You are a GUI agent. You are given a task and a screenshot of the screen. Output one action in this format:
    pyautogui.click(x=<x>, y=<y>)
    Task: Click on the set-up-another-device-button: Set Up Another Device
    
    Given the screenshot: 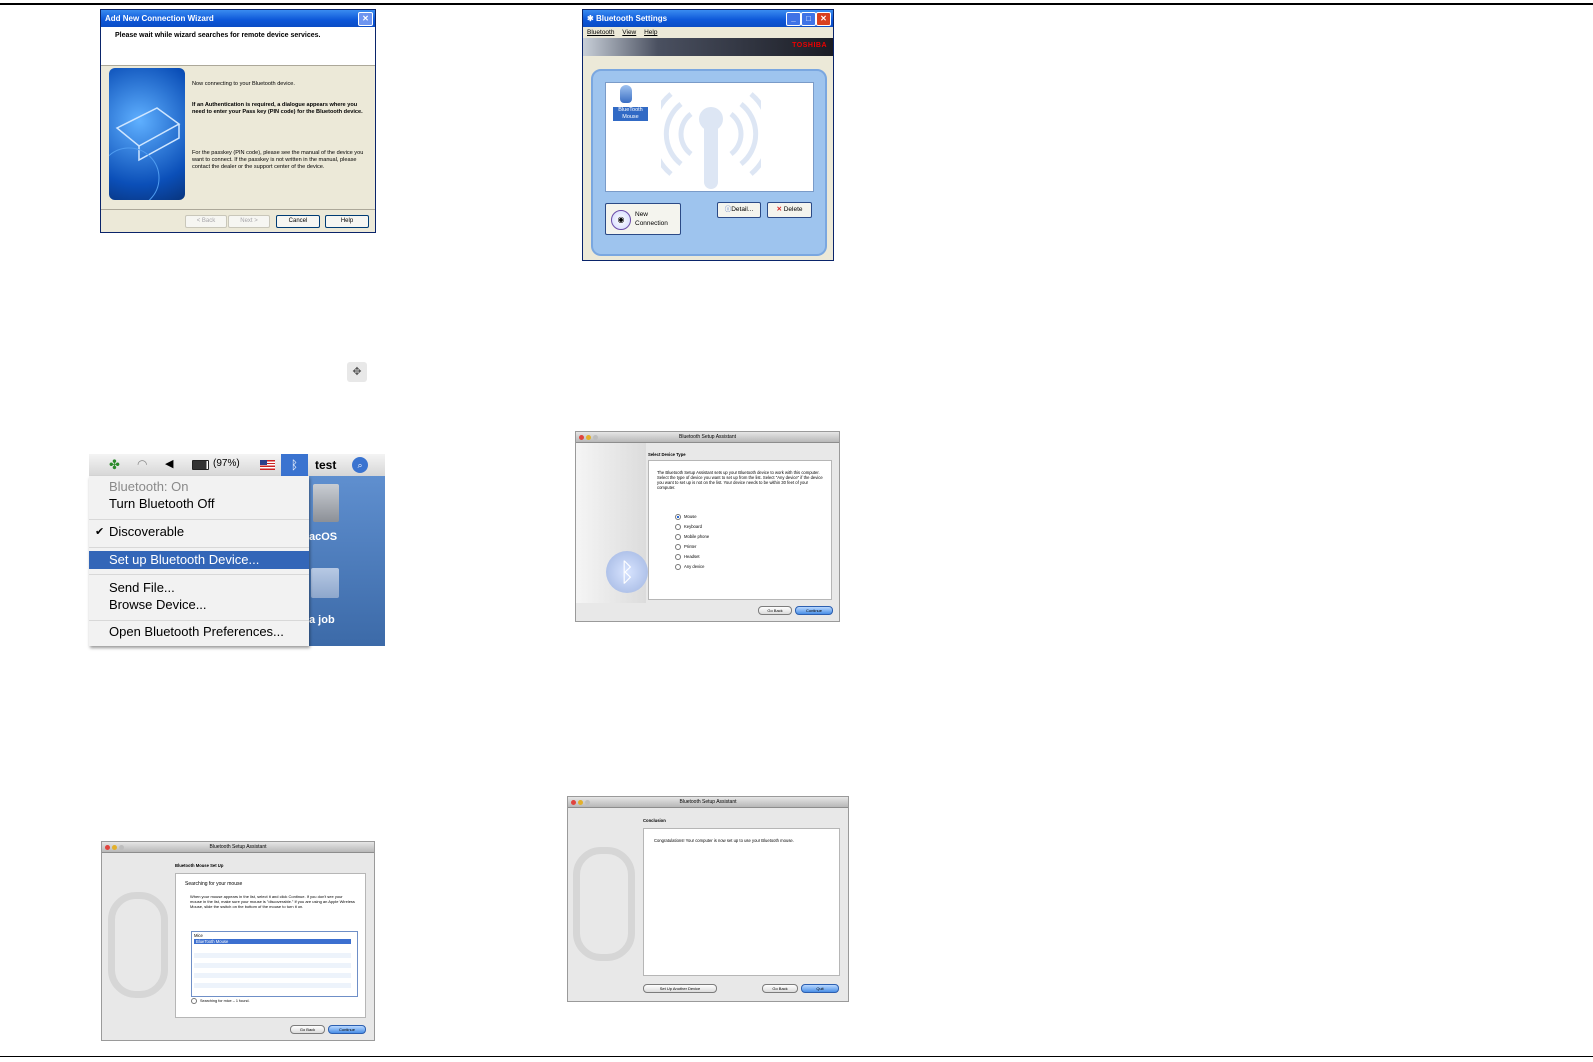 What is the action you would take?
    pyautogui.click(x=680, y=988)
    